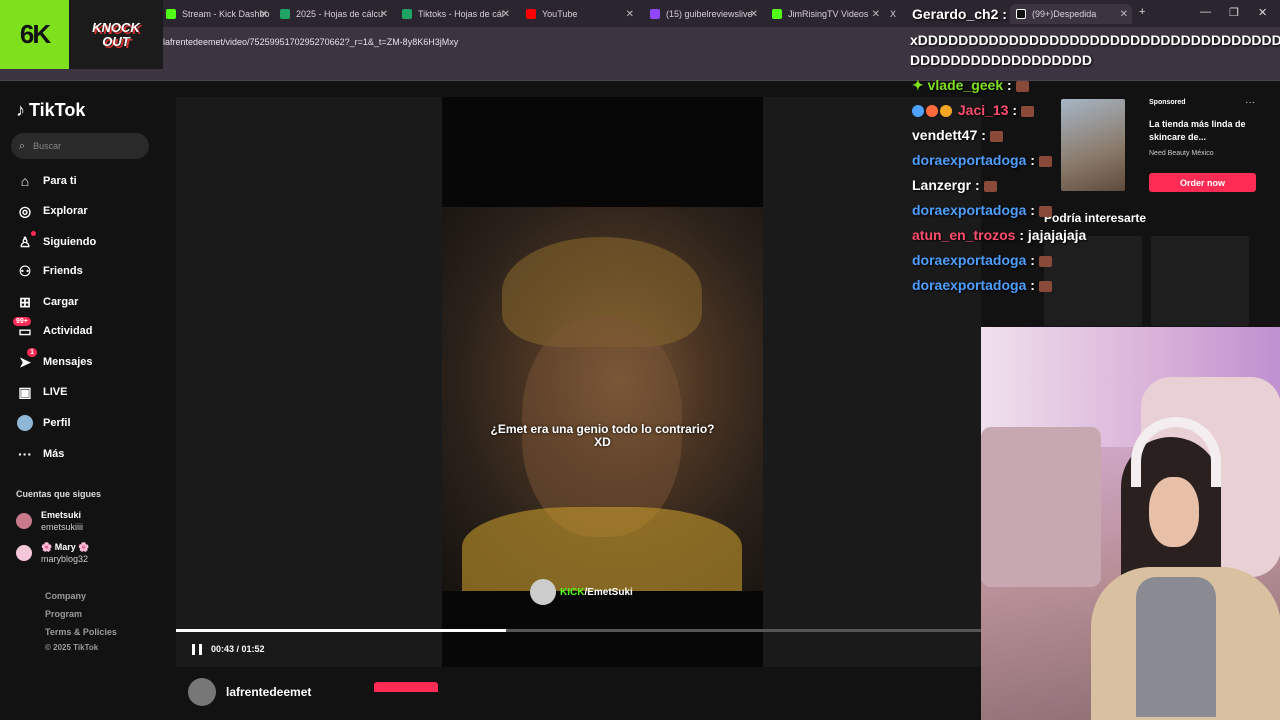 The height and width of the screenshot is (720, 1280). I want to click on ad-thumbnail, so click(1093, 145).